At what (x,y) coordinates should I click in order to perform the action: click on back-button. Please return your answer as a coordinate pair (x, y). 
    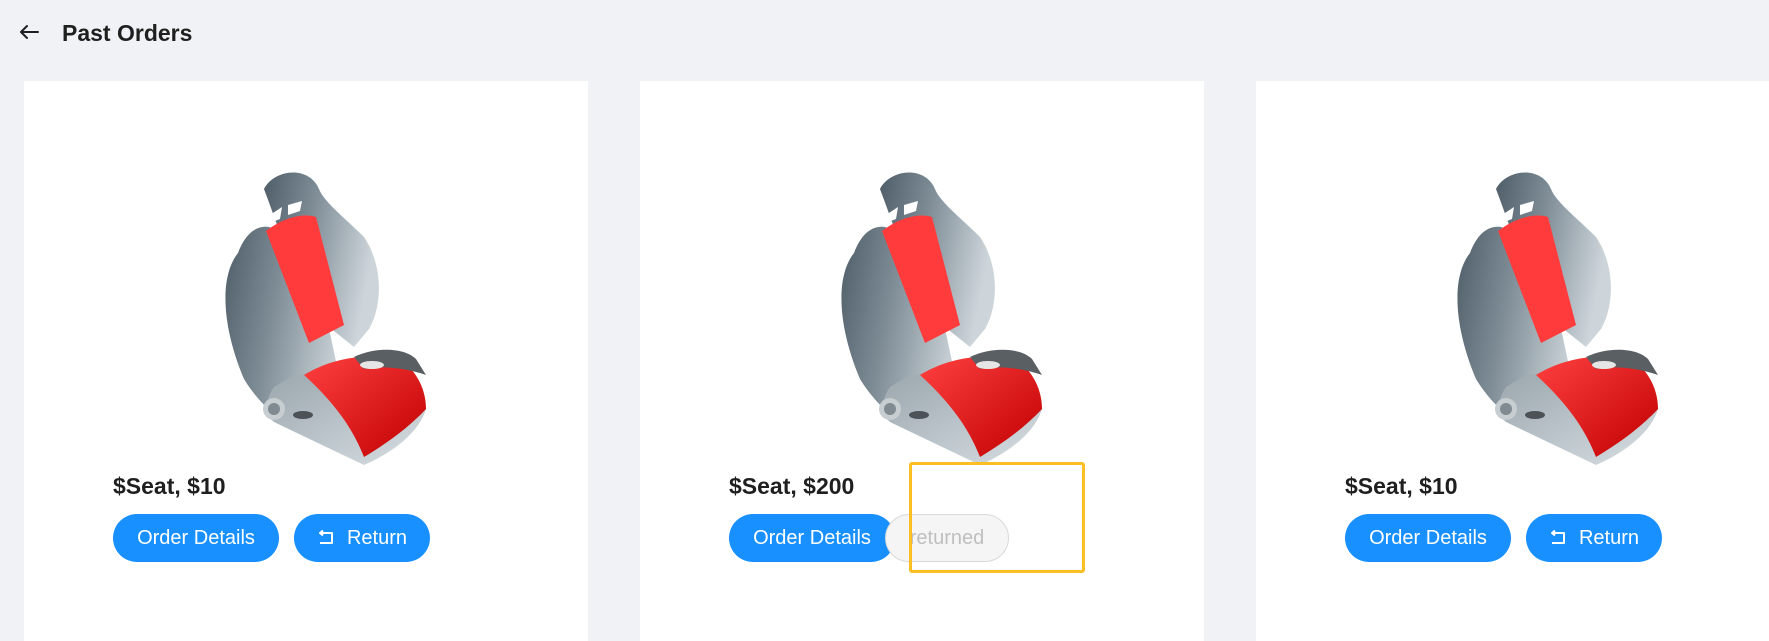
    Looking at the image, I should click on (29, 32).